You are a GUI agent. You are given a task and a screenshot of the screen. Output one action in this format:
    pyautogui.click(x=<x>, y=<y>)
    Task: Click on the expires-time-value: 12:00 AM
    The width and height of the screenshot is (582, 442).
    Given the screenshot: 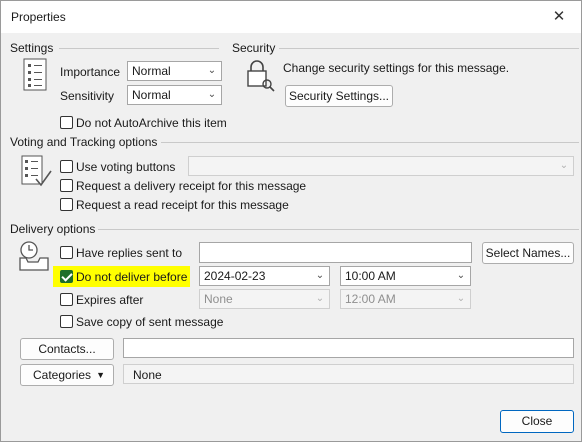 What is the action you would take?
    pyautogui.click(x=370, y=299)
    